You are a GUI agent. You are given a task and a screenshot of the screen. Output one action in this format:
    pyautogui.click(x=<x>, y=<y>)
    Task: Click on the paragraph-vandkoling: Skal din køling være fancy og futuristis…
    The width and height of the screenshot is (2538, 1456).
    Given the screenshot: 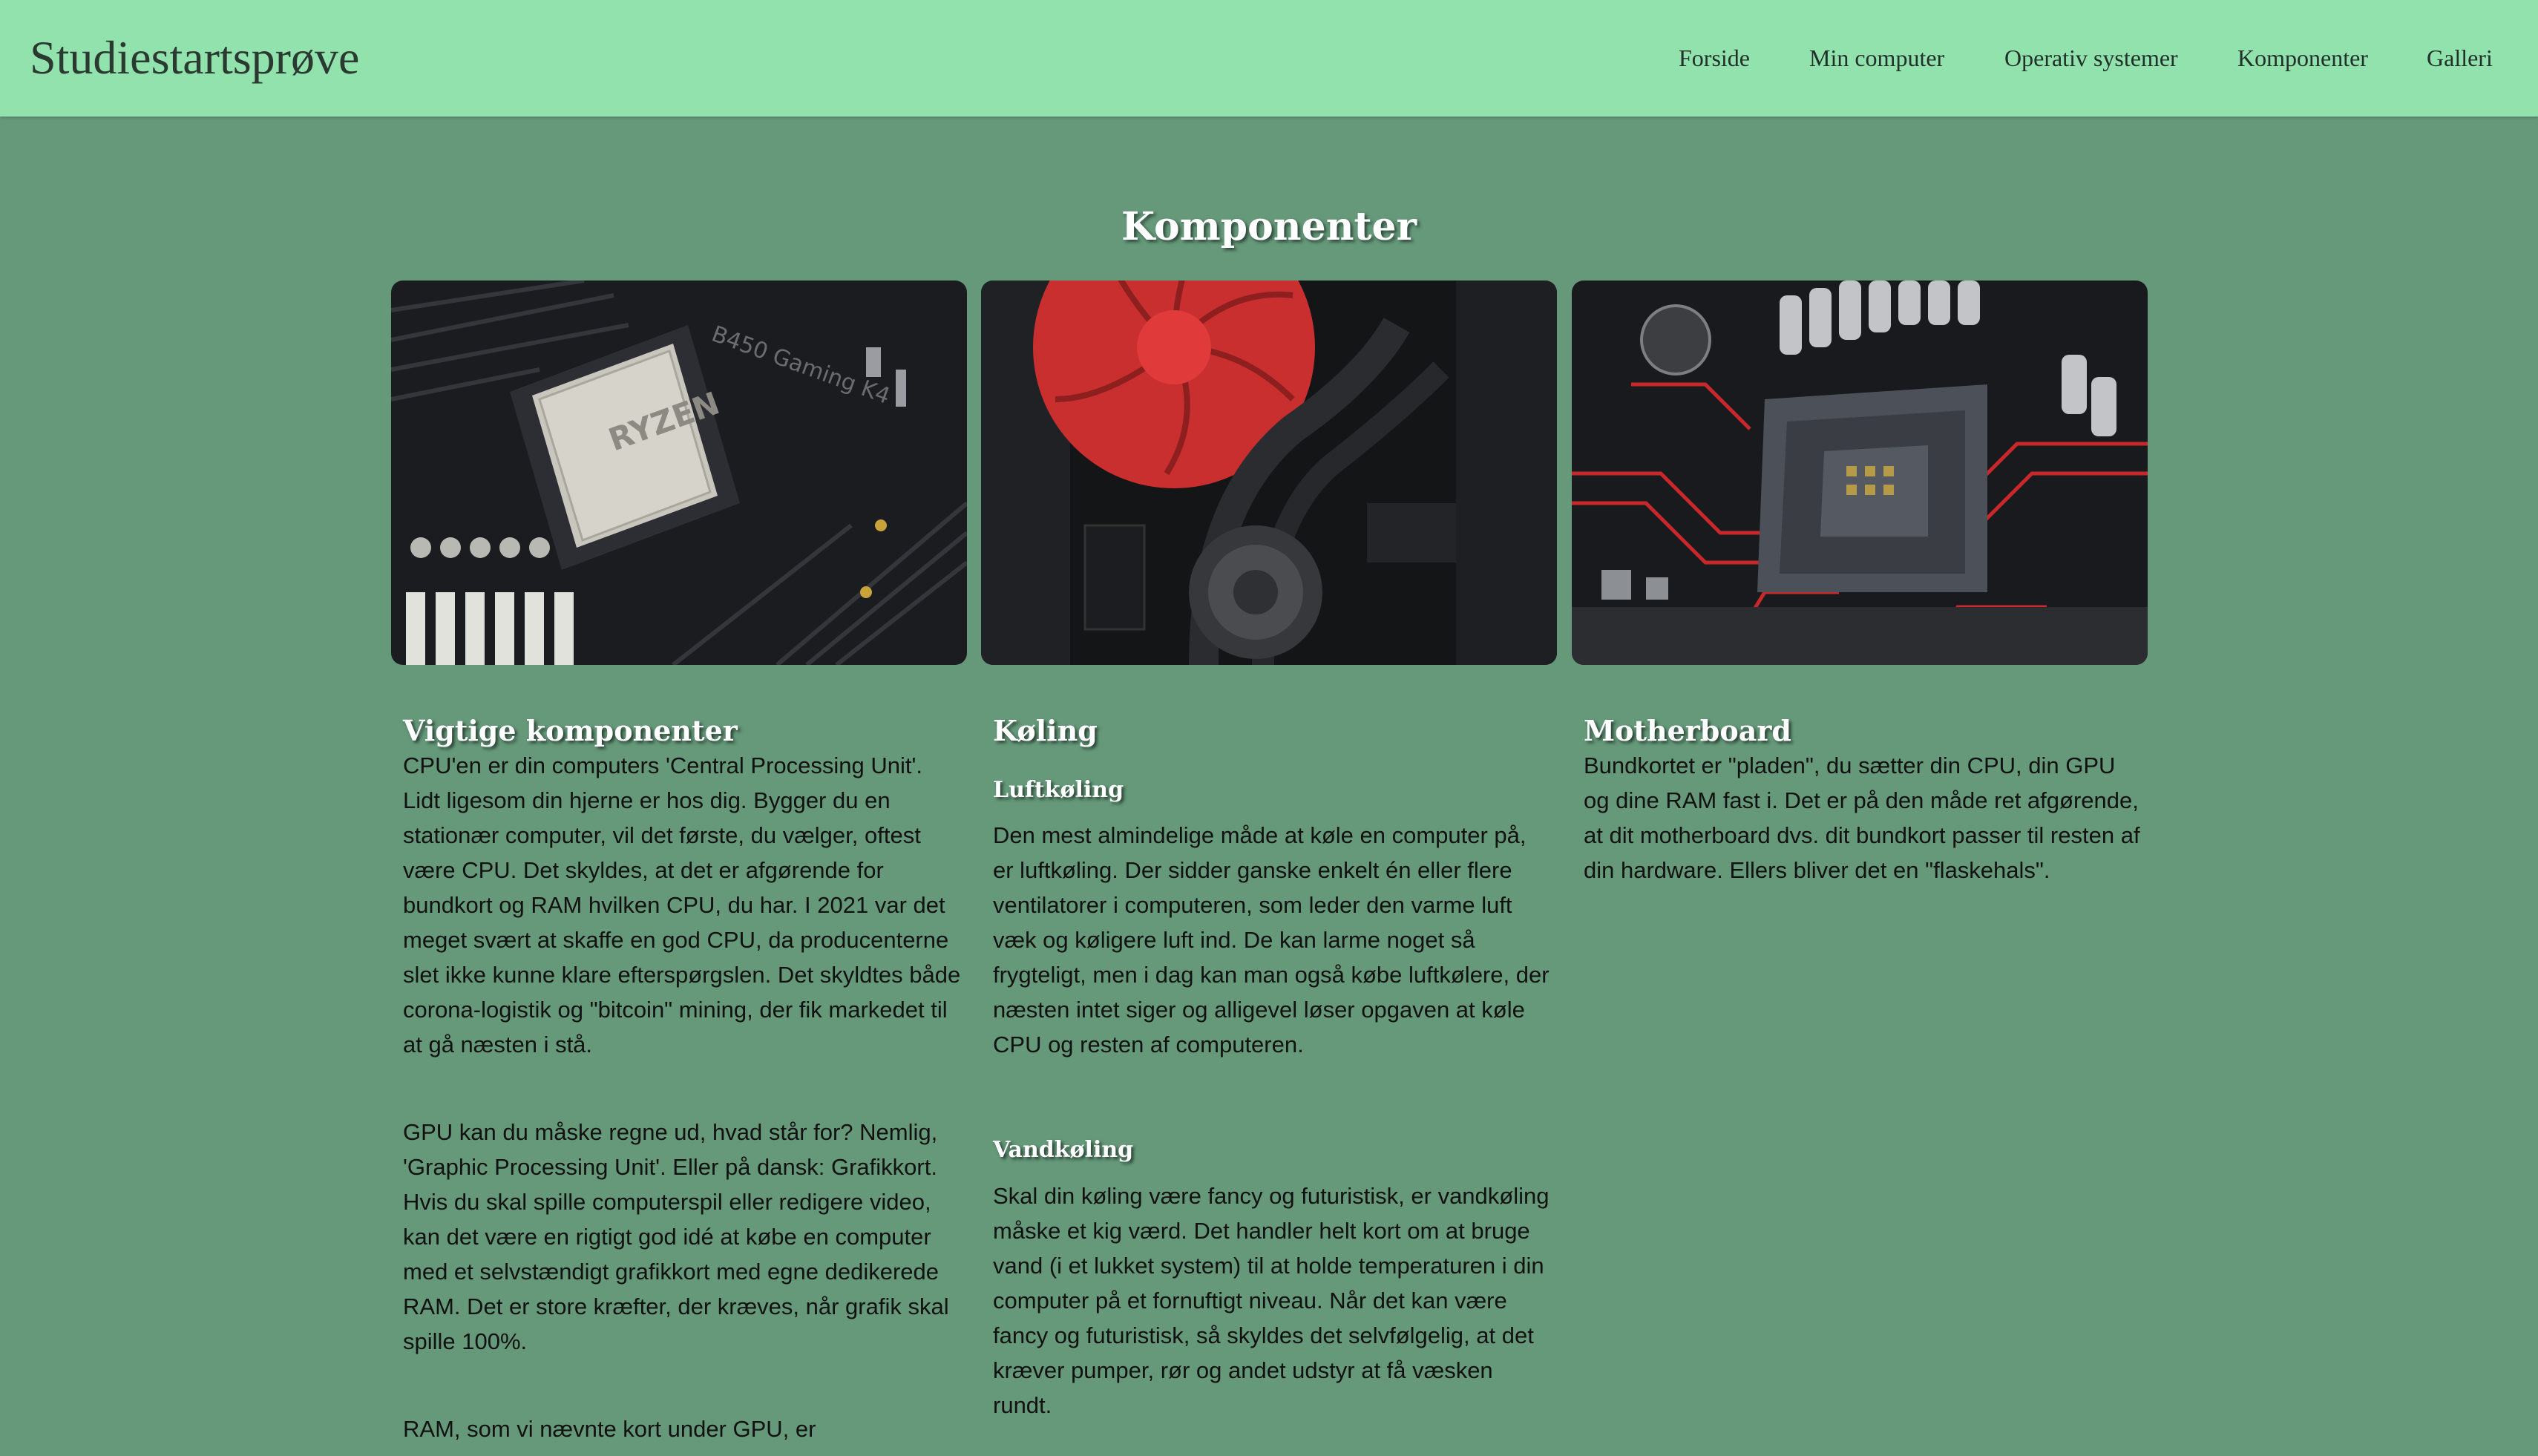 What is the action you would take?
    pyautogui.click(x=1271, y=1301)
    